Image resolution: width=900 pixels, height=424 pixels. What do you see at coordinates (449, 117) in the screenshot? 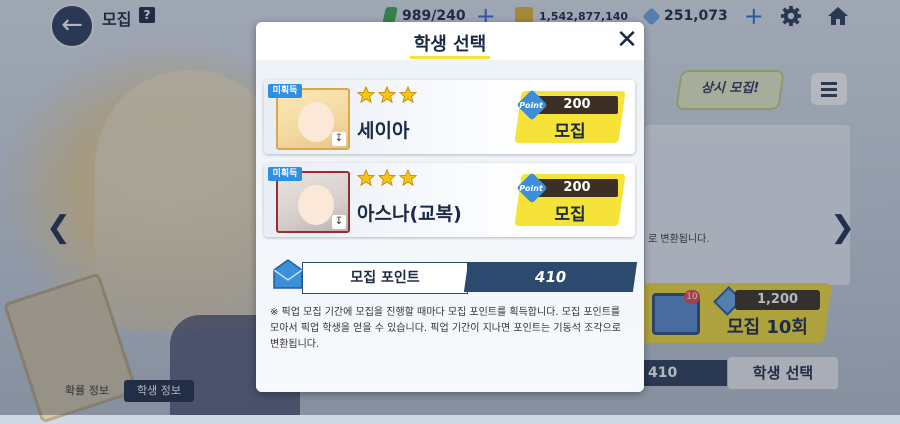
I see `student-card: ↧ 미획득 세이아 200 Point 모집` at bounding box center [449, 117].